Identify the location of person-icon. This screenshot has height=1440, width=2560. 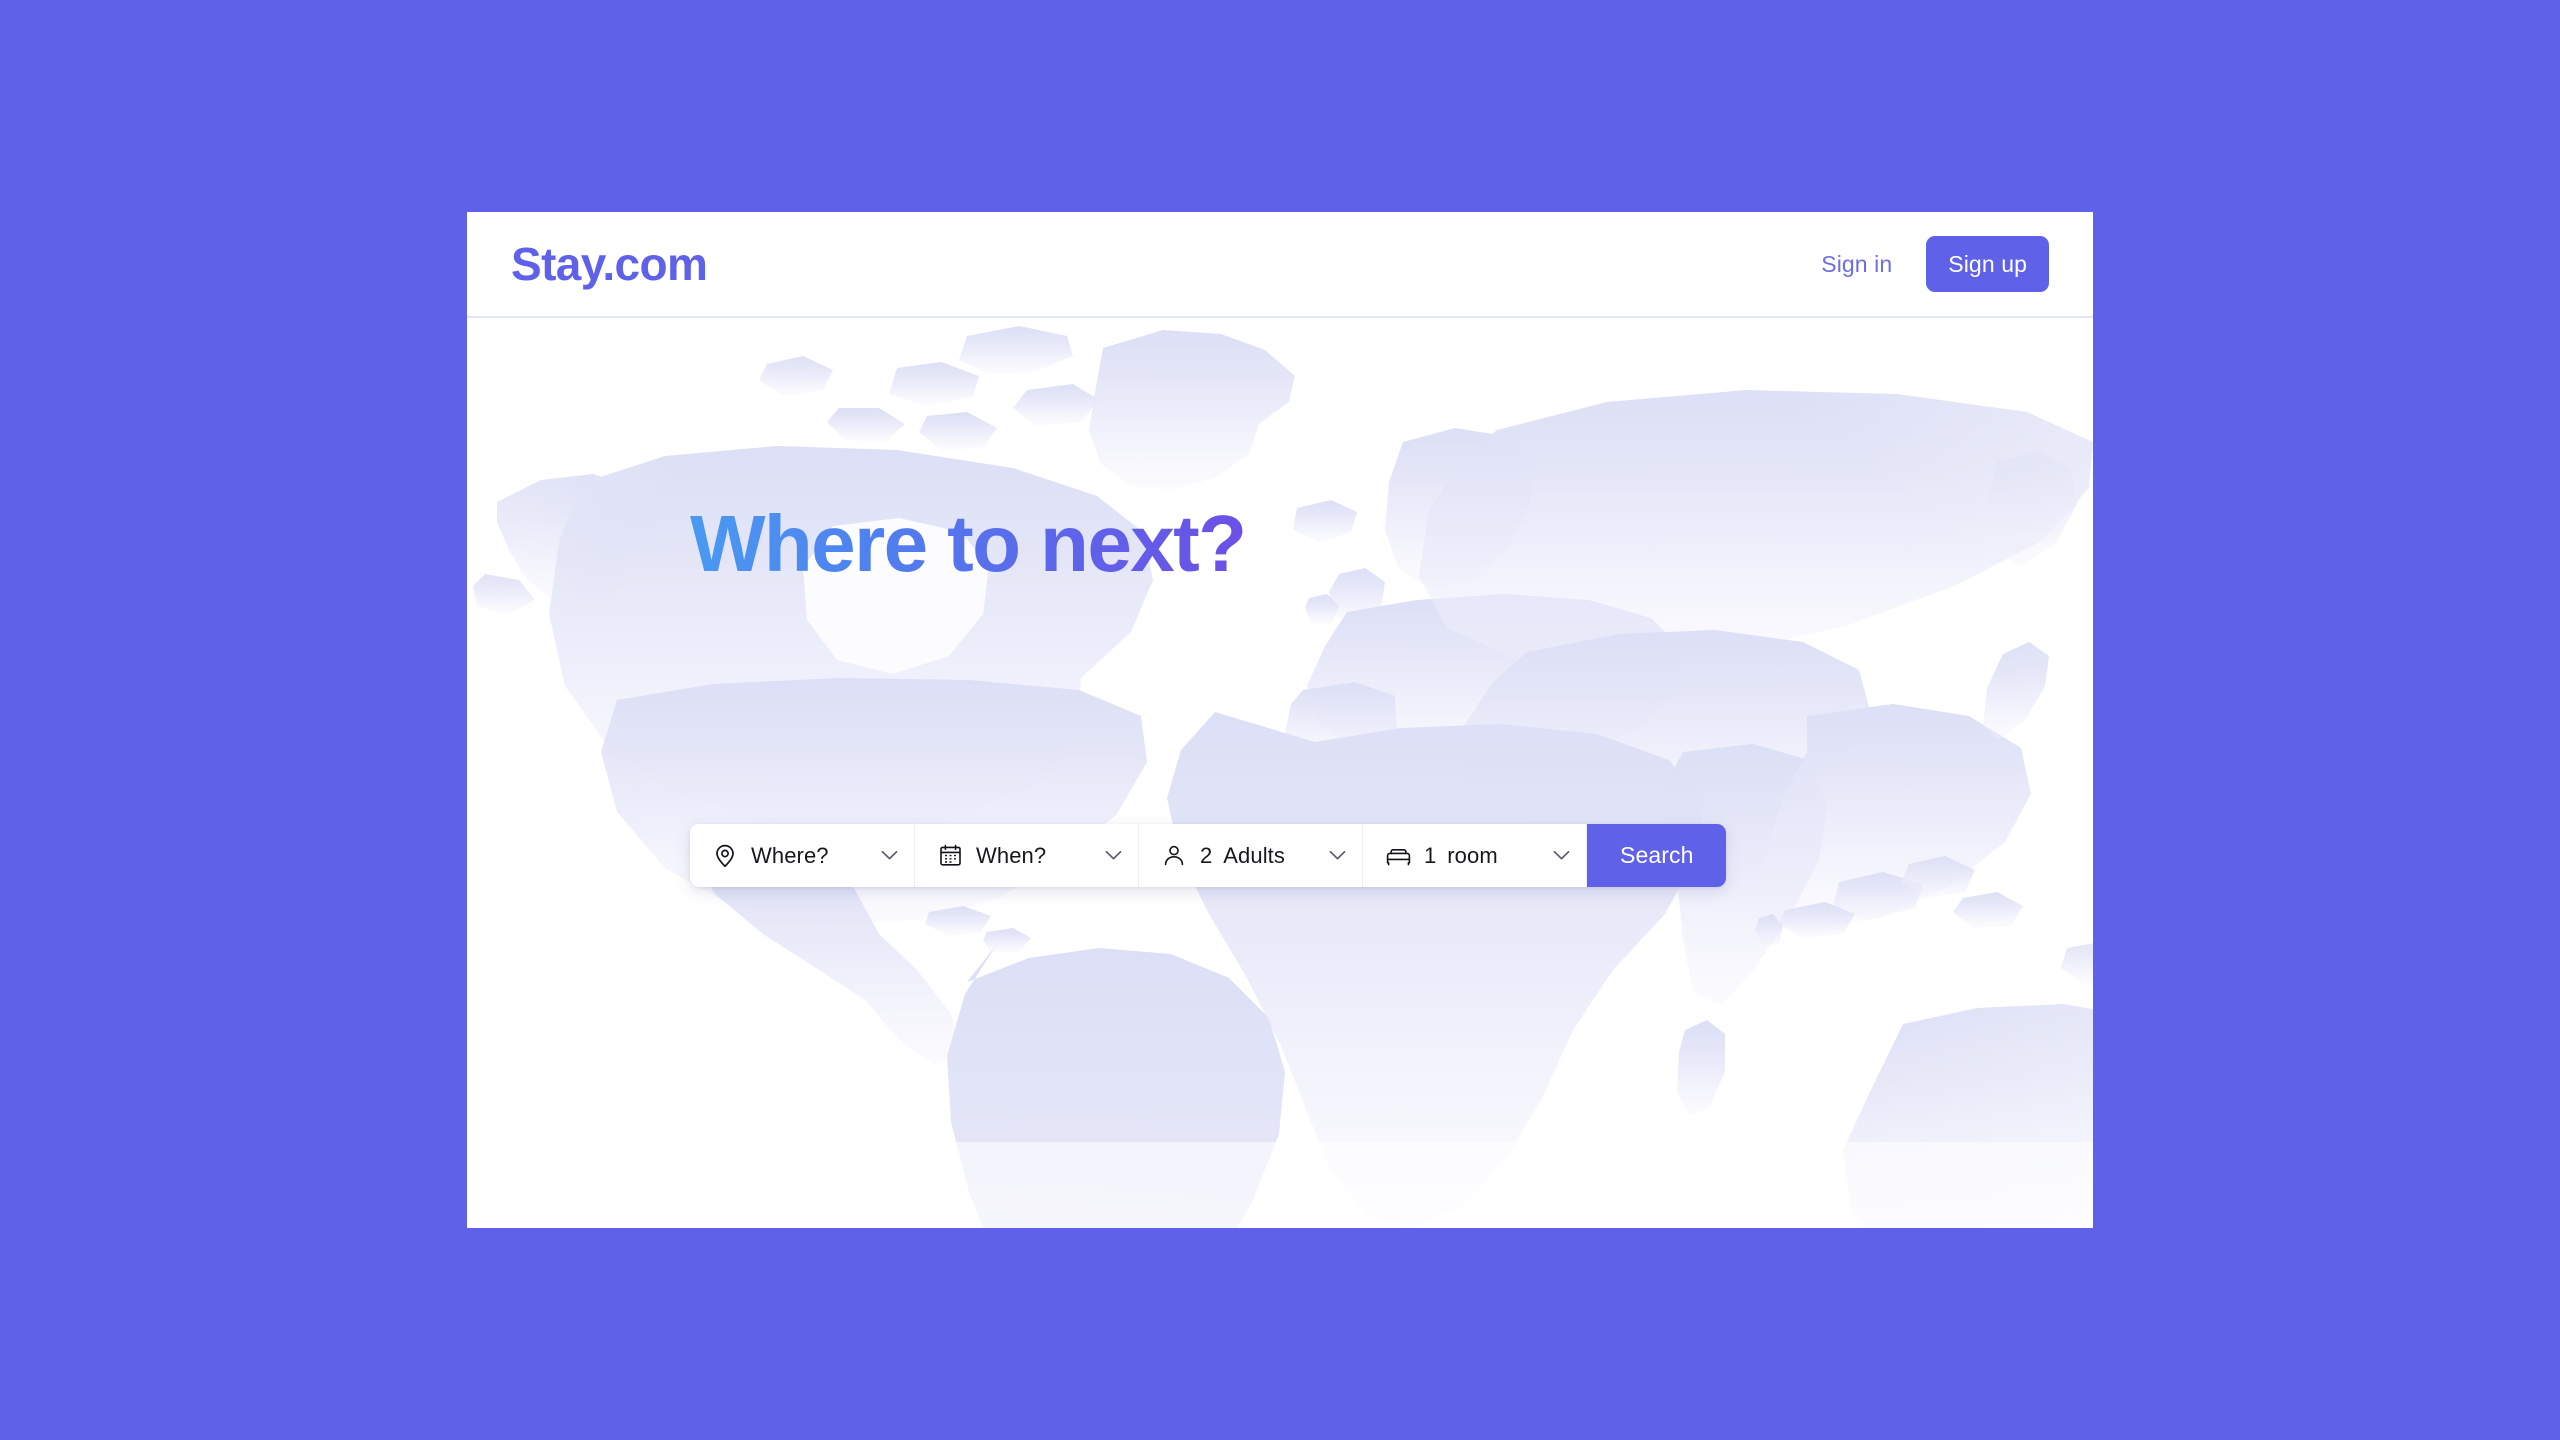
(1174, 856).